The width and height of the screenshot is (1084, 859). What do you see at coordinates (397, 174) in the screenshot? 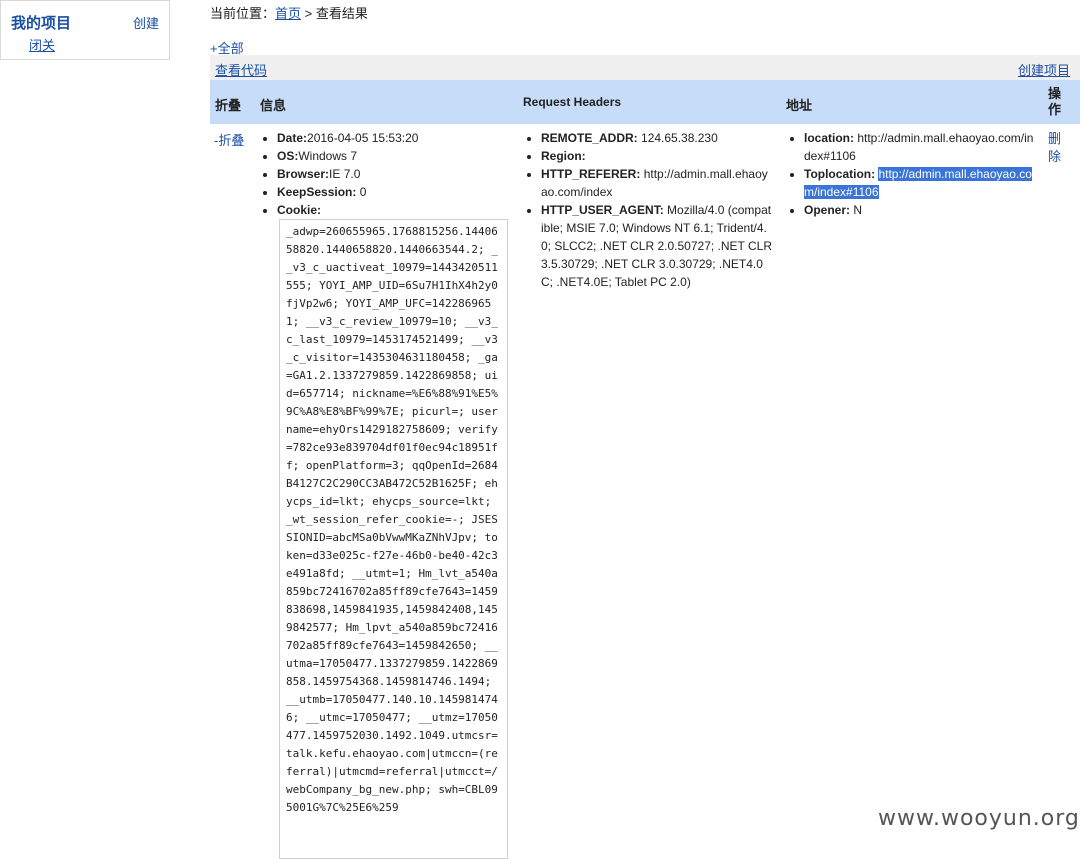
I see `list-item: Browser:IE 7.0` at bounding box center [397, 174].